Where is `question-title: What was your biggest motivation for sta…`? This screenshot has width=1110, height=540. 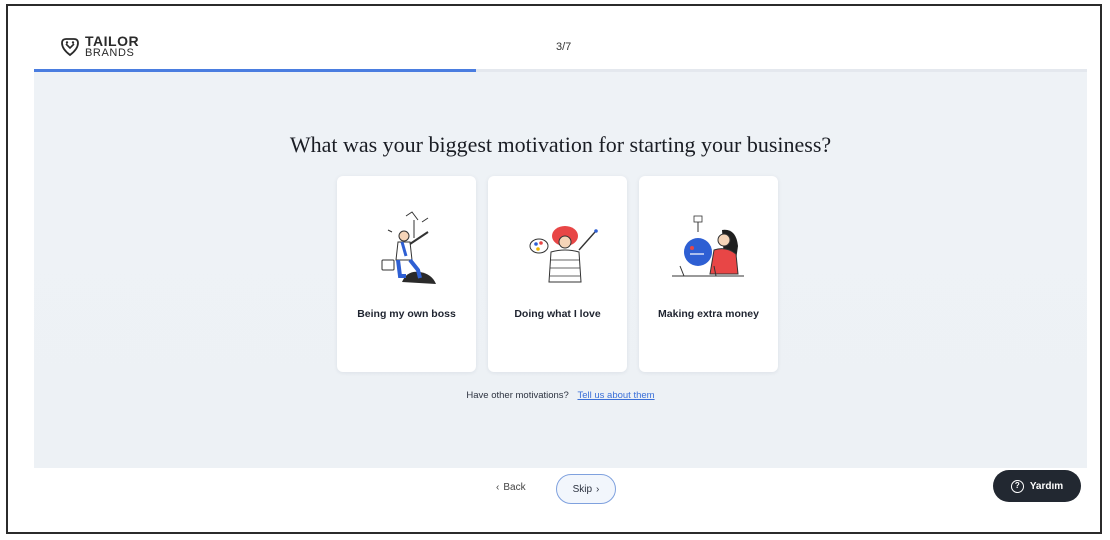
question-title: What was your biggest motivation for sta… is located at coordinates (560, 144).